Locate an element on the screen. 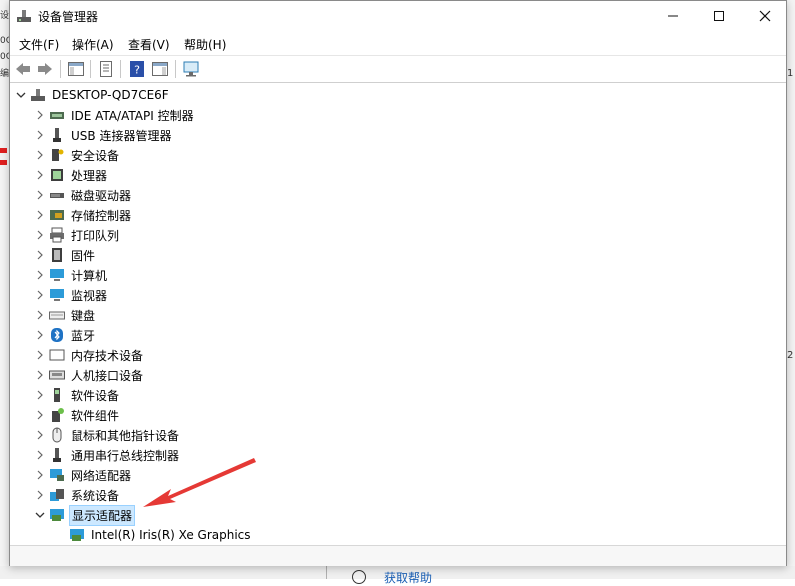 The height and width of the screenshot is (586, 795). background-text: 2 is located at coordinates (790, 355).